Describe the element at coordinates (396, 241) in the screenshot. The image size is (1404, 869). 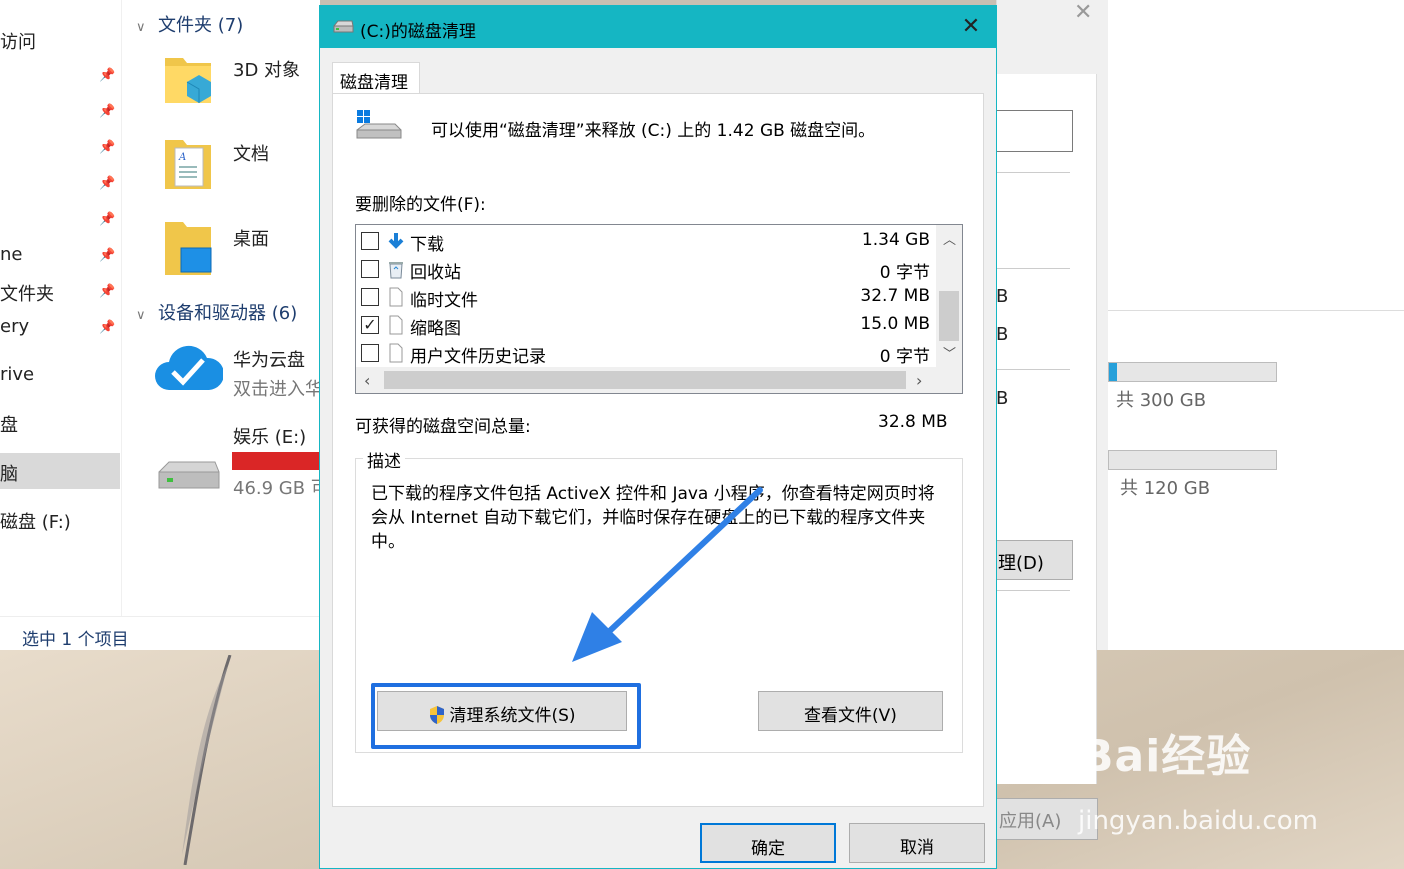
I see `download-icon` at that location.